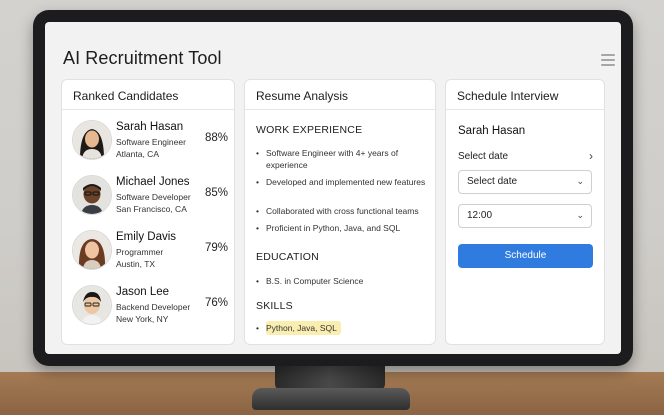 The height and width of the screenshot is (415, 664). Describe the element at coordinates (492, 131) in the screenshot. I see `interview-candidate-name: Sarah Hasan` at that location.